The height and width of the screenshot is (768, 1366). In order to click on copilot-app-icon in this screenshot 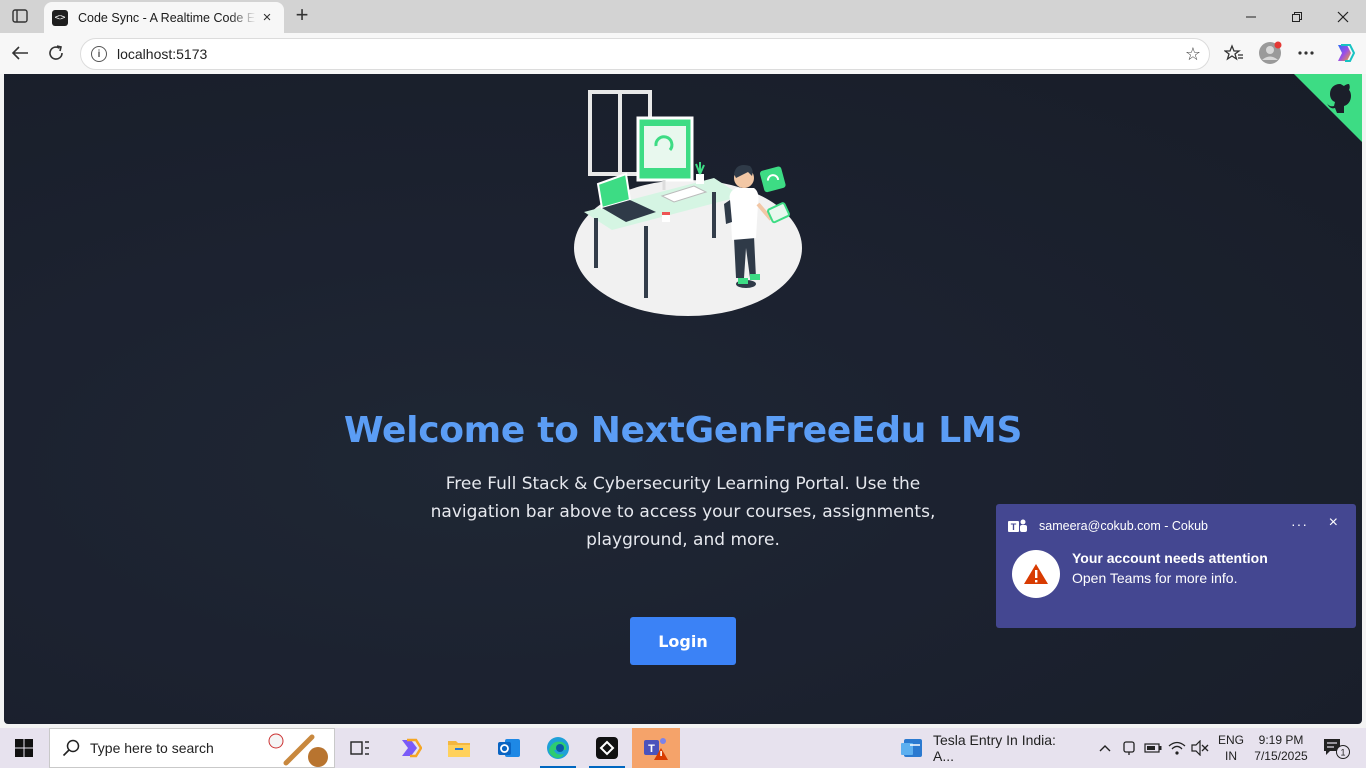, I will do `click(412, 748)`.